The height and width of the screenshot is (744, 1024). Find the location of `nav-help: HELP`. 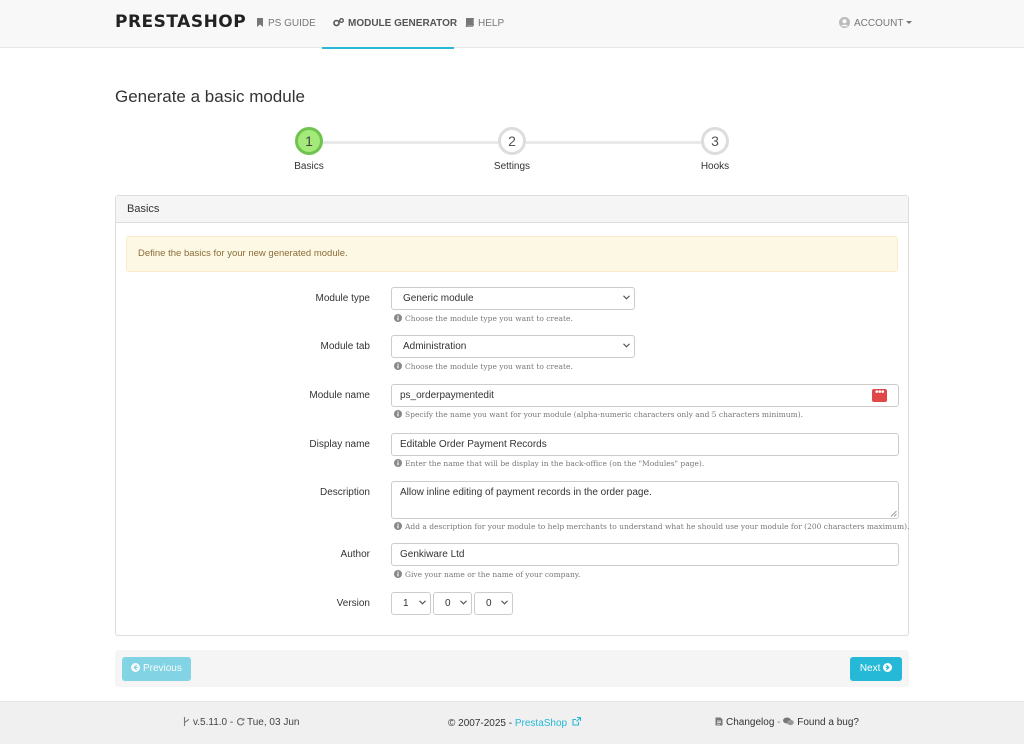

nav-help: HELP is located at coordinates (484, 24).